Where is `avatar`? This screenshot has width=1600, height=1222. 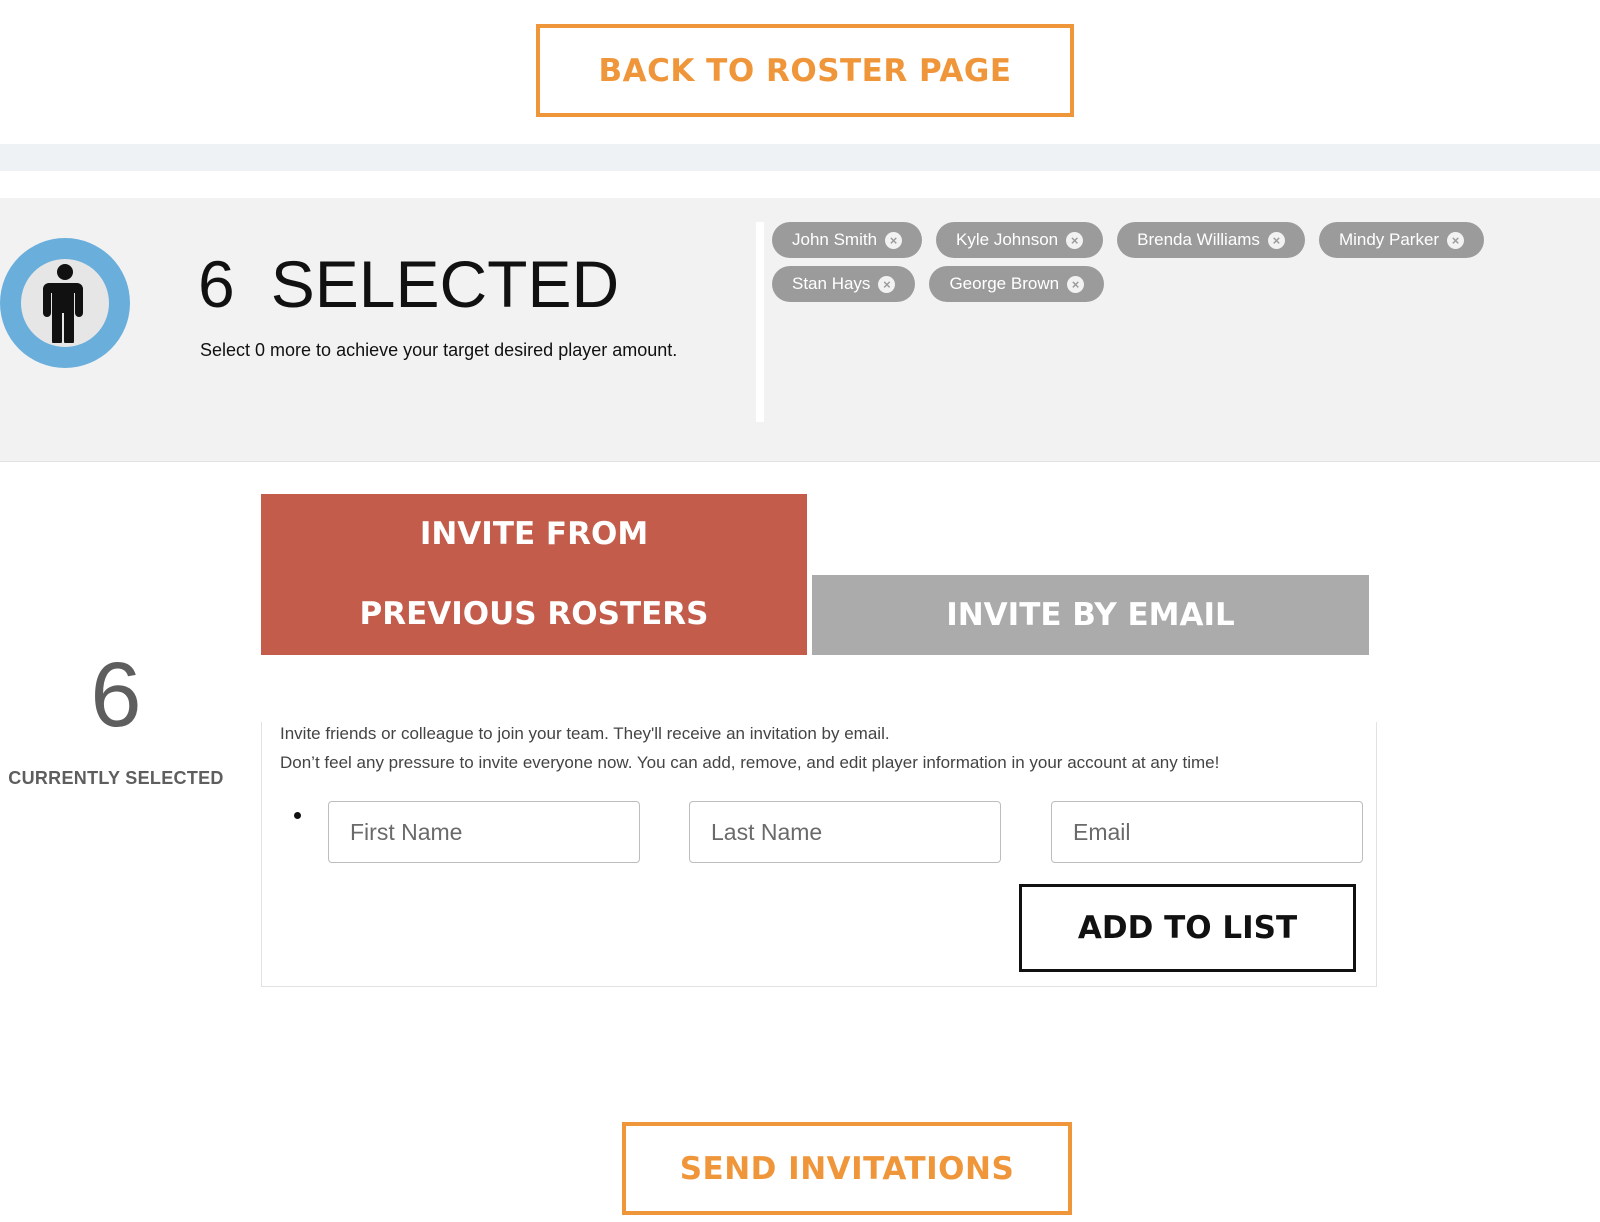
avatar is located at coordinates (65, 303).